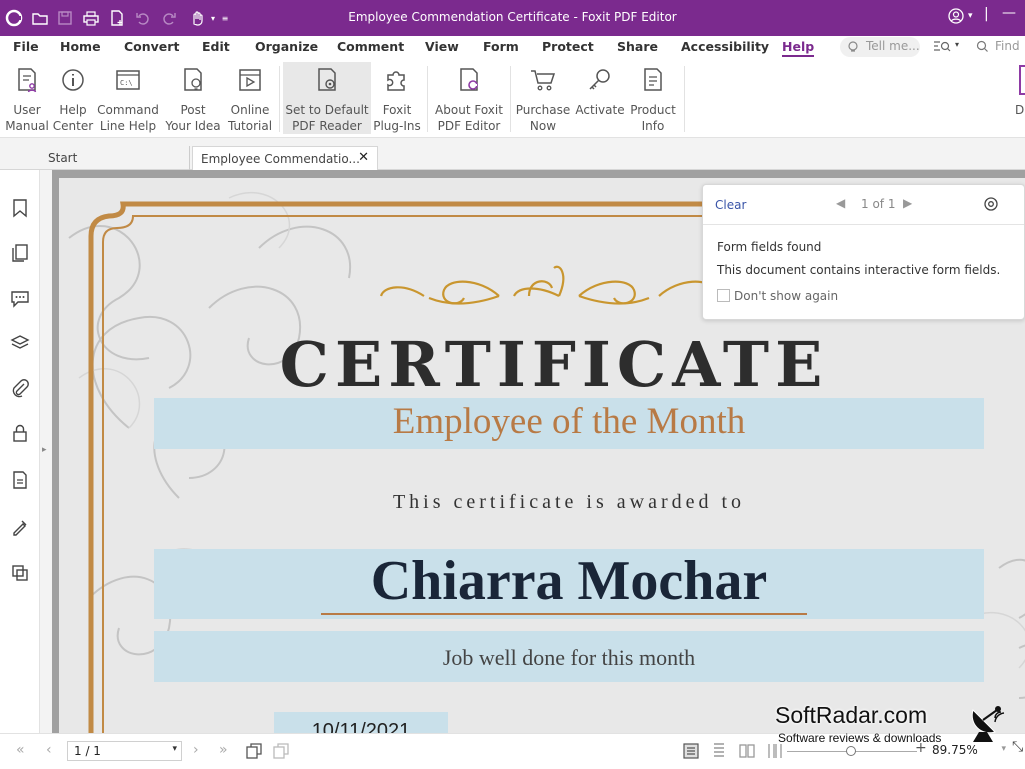 Image resolution: width=1025 pixels, height=769 pixels. What do you see at coordinates (286, 46) in the screenshot?
I see `menu-organize: Organize` at bounding box center [286, 46].